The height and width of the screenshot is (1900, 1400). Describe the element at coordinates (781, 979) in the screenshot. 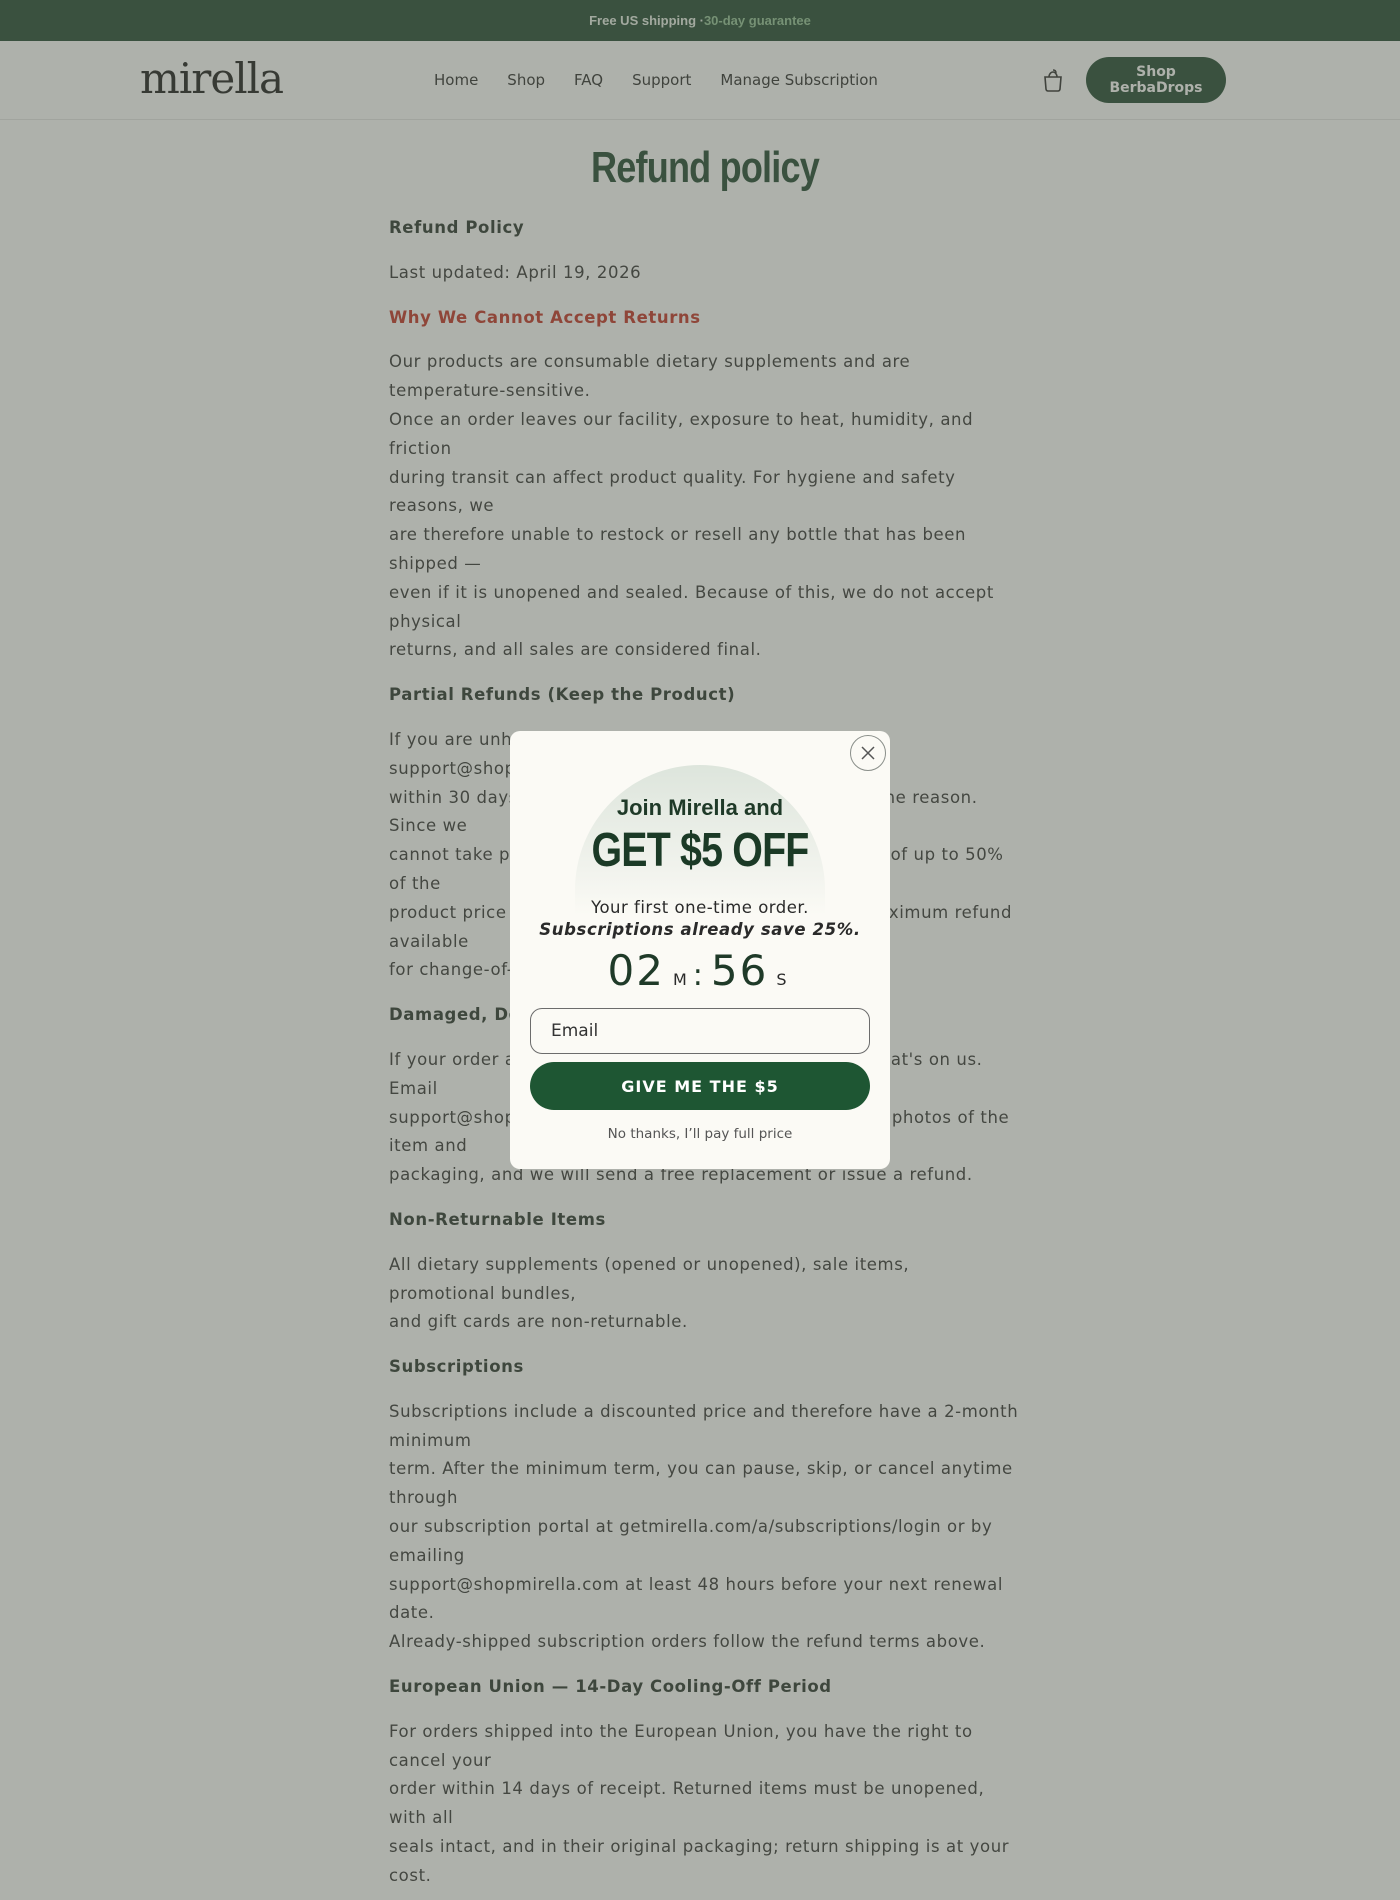

I see `timer-seconds-unit: S` at that location.